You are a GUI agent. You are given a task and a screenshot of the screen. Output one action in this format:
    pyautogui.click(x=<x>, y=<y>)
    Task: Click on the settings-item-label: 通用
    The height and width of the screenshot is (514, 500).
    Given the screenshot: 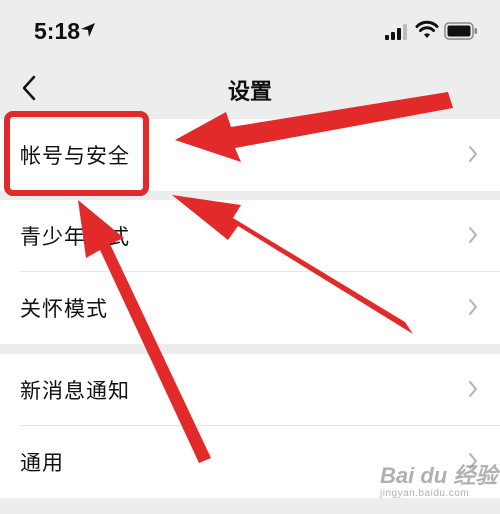 What is the action you would take?
    pyautogui.click(x=42, y=463)
    